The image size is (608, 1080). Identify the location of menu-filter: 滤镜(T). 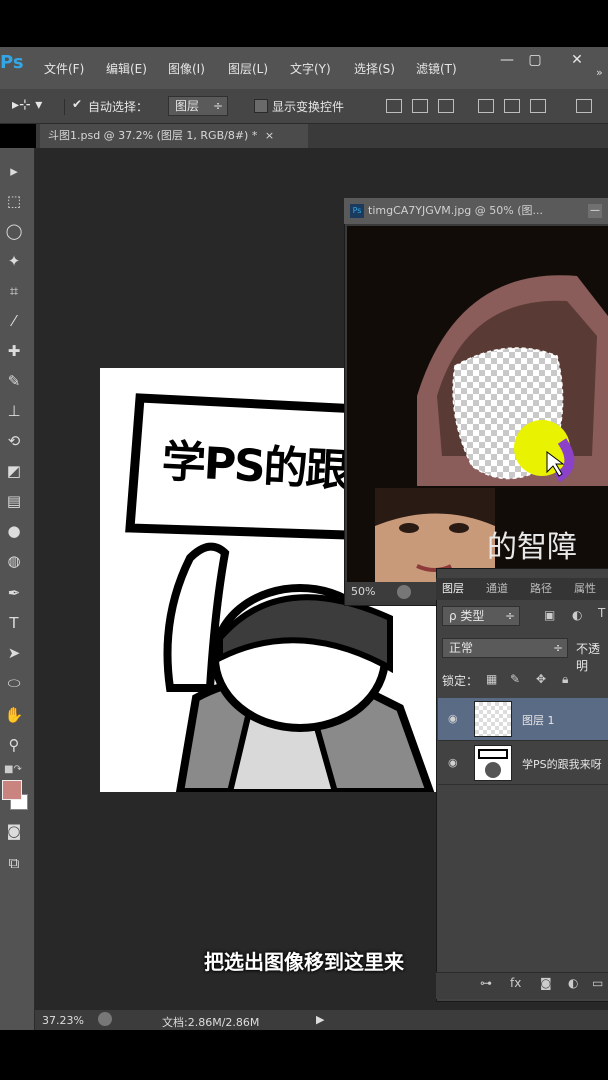
(436, 68).